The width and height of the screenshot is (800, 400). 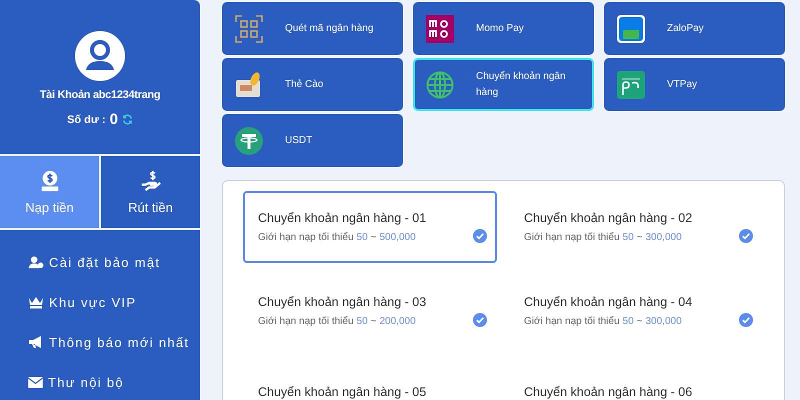 I want to click on mail-icon, so click(x=35, y=382).